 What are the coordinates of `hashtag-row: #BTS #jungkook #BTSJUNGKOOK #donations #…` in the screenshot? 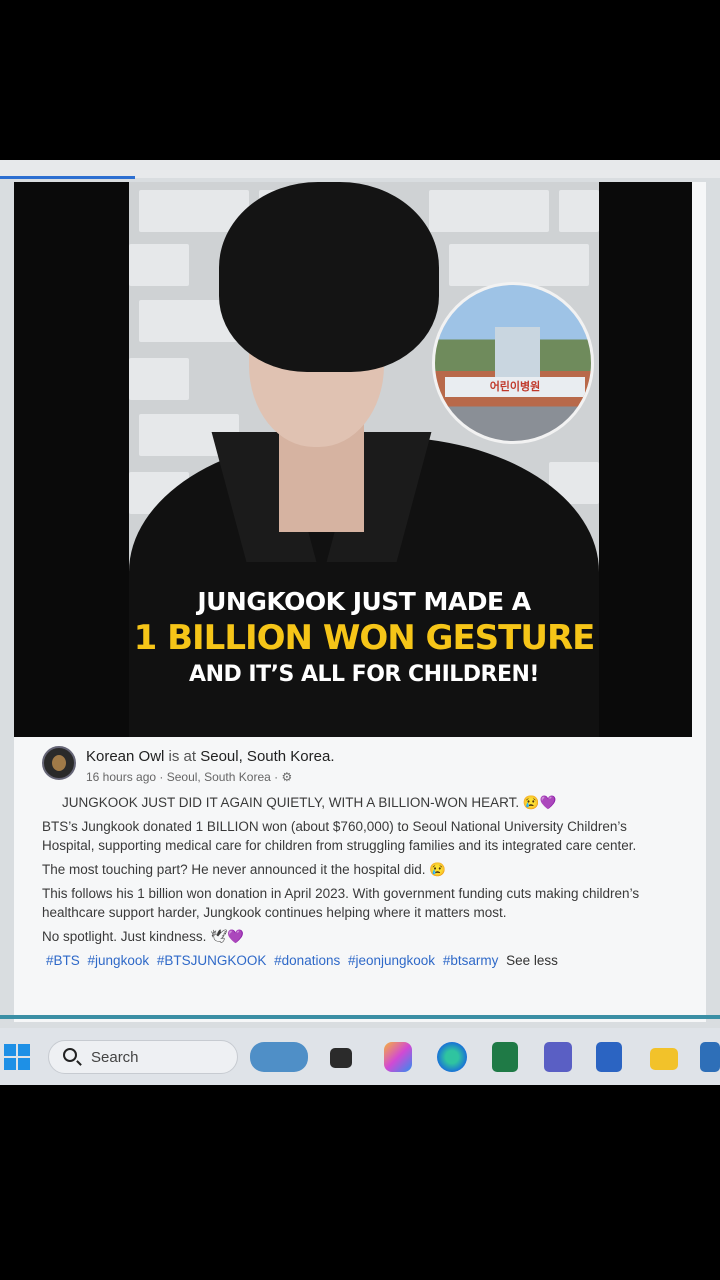 It's located at (366, 960).